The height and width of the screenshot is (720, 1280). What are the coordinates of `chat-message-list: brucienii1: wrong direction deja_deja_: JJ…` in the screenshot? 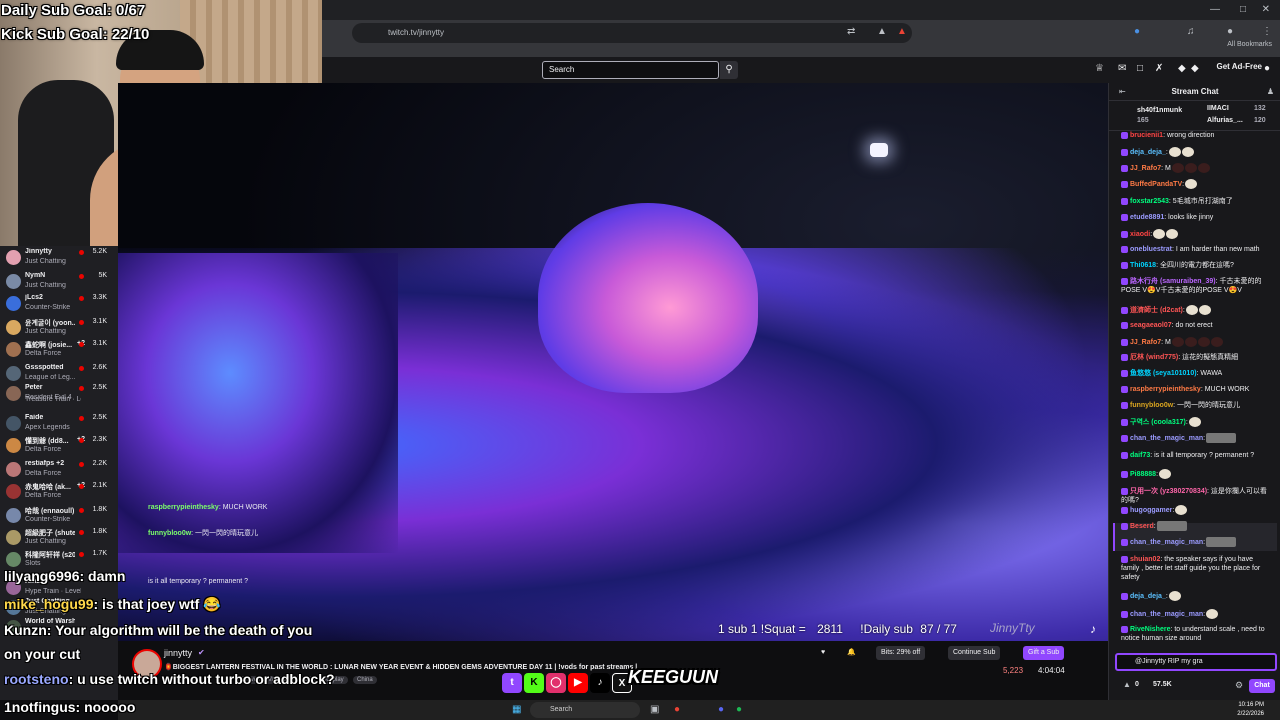 It's located at (1194, 391).